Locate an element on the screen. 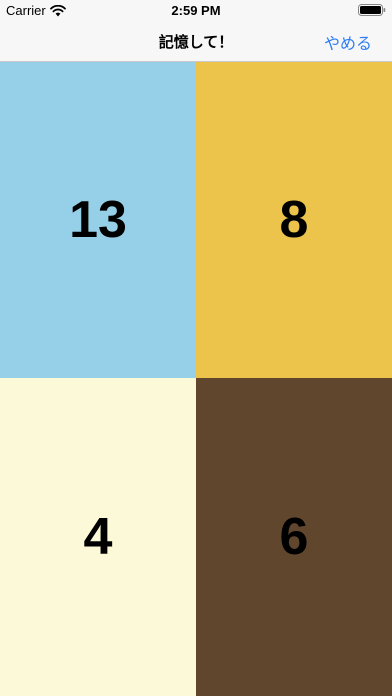 The width and height of the screenshot is (392, 696). tile-number: 13 is located at coordinates (98, 220).